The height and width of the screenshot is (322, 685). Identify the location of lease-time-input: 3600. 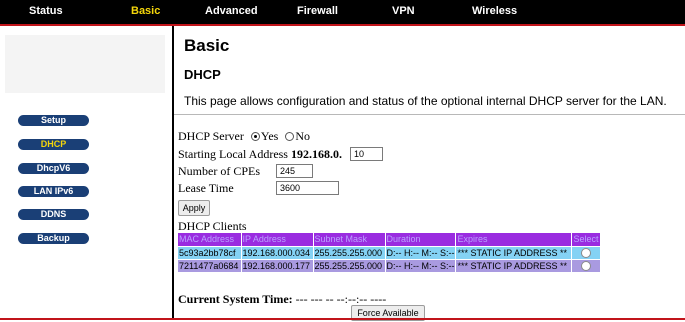
(307, 188).